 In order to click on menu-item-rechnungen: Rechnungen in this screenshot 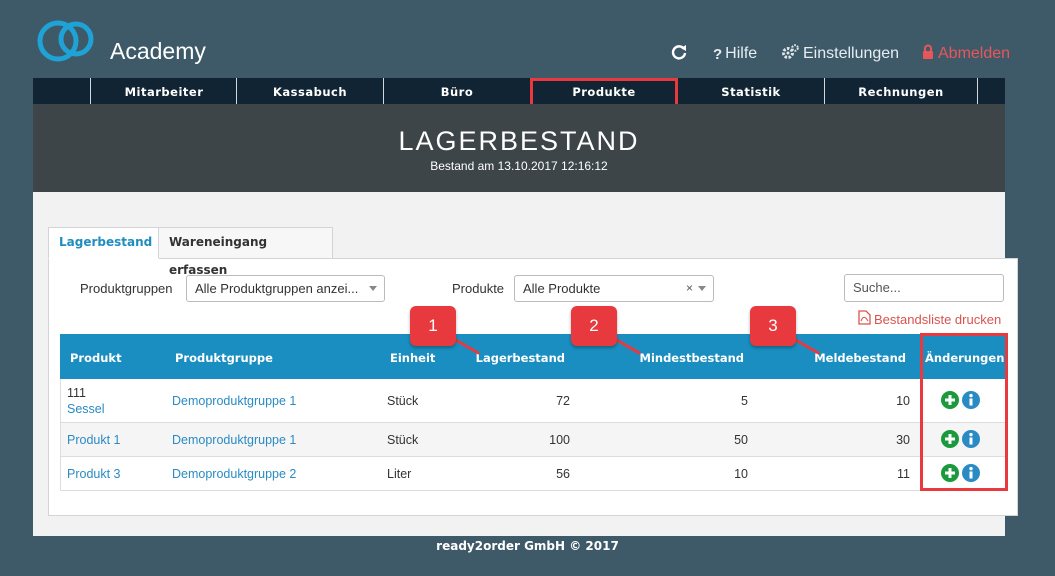, I will do `click(901, 91)`.